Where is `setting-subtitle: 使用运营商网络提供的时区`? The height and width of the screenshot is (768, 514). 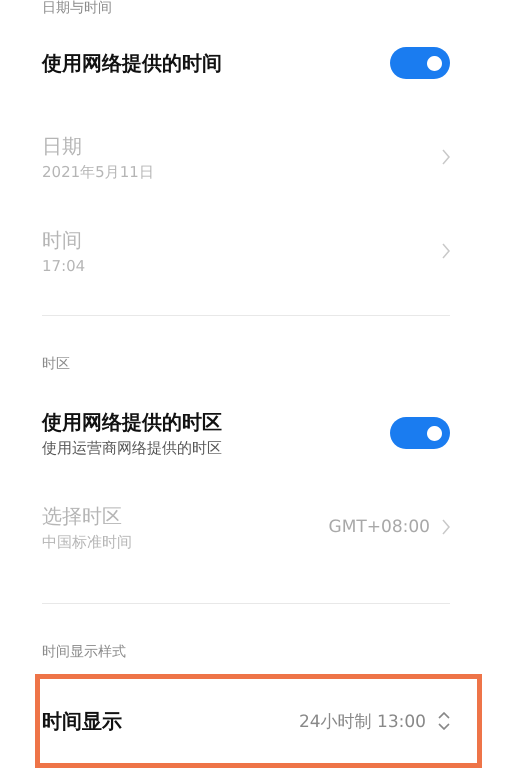
setting-subtitle: 使用运营商网络提供的时区 is located at coordinates (132, 448).